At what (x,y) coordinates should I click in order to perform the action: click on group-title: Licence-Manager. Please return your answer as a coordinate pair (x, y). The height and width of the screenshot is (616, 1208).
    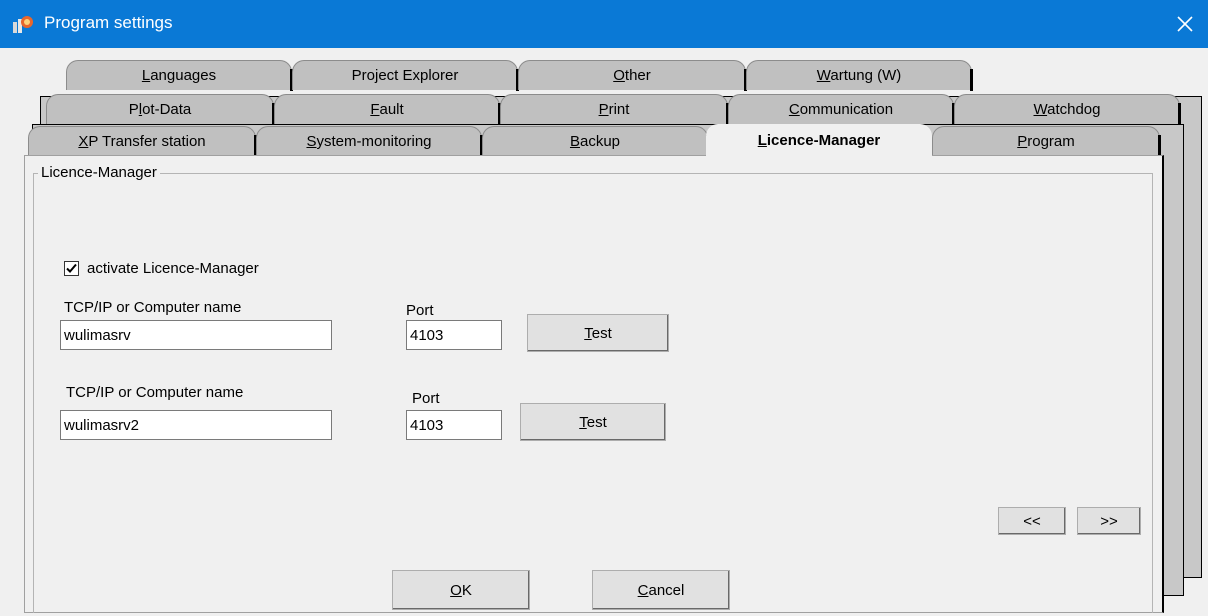
    Looking at the image, I should click on (99, 172).